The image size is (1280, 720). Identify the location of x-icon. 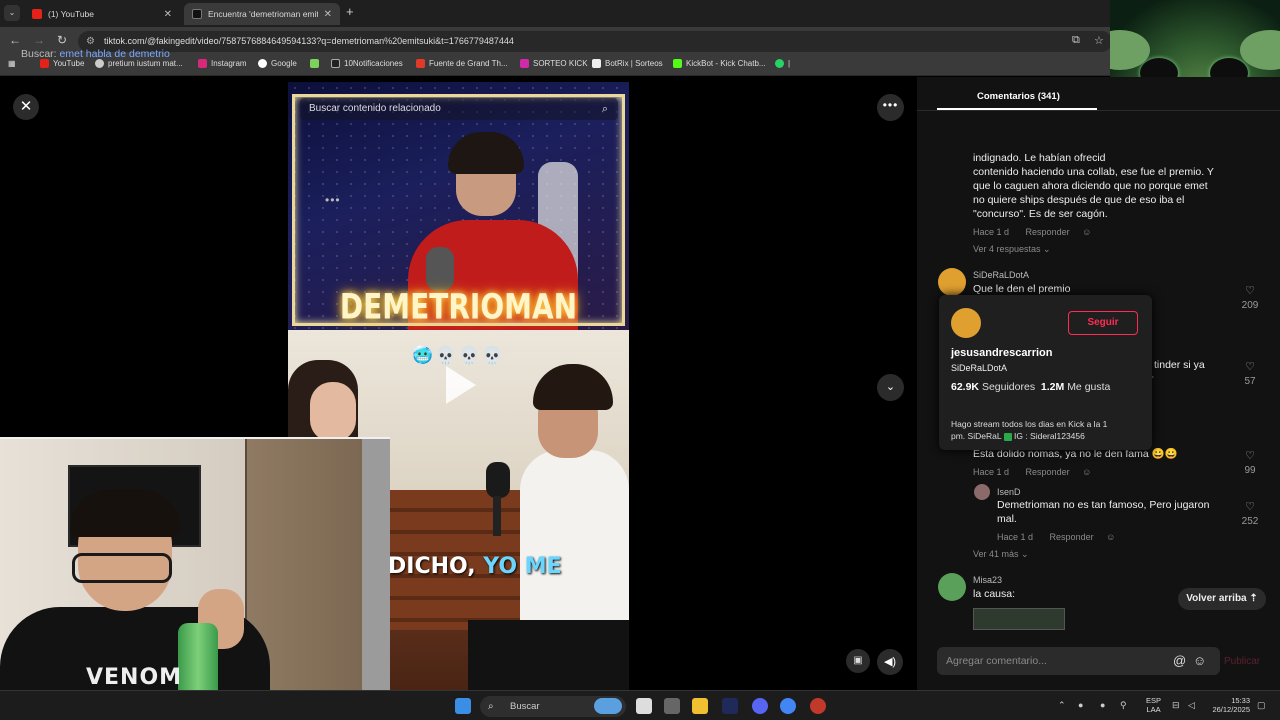
(335, 63).